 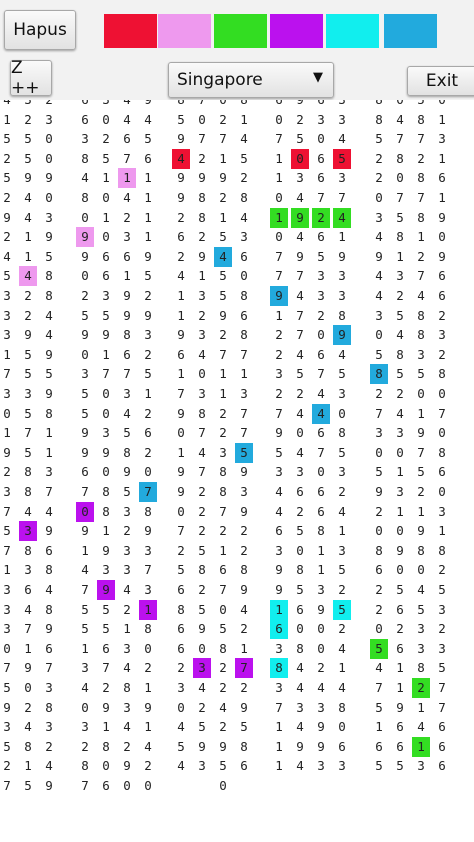 What do you see at coordinates (31, 78) in the screenshot?
I see `z-increment-button: Z ++` at bounding box center [31, 78].